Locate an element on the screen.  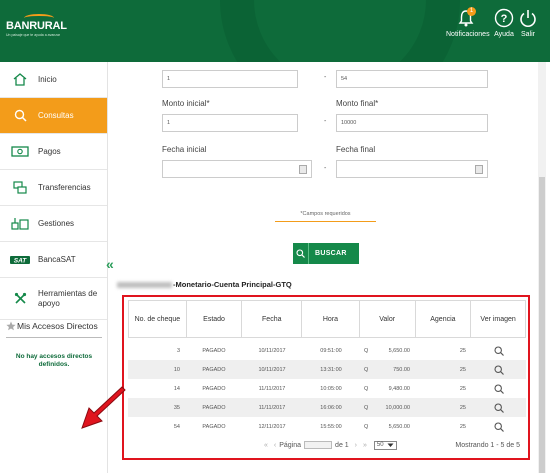
time-cell: 09:51:00 is located at coordinates (331, 350).